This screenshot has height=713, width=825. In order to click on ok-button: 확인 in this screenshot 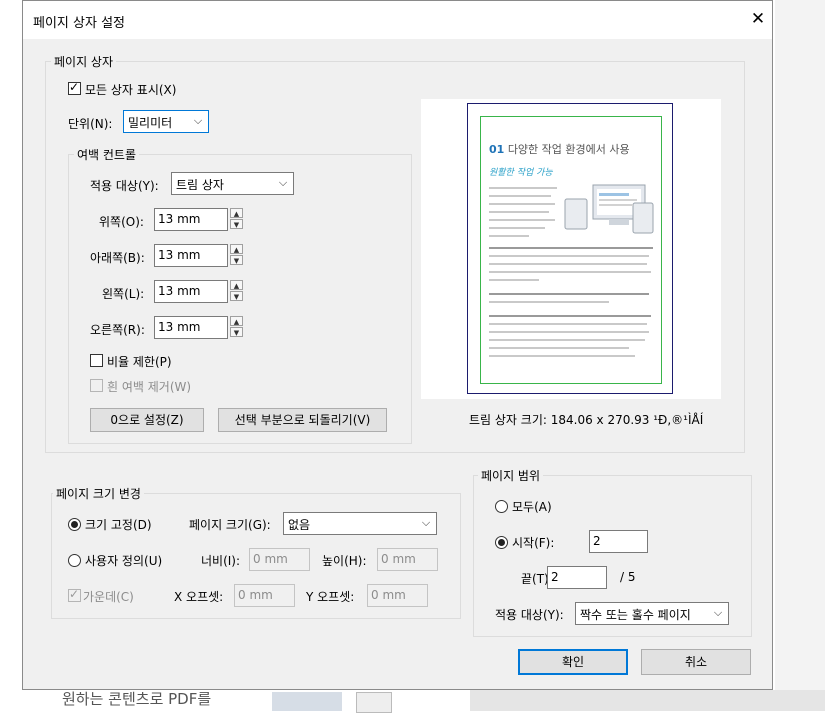, I will do `click(573, 662)`.